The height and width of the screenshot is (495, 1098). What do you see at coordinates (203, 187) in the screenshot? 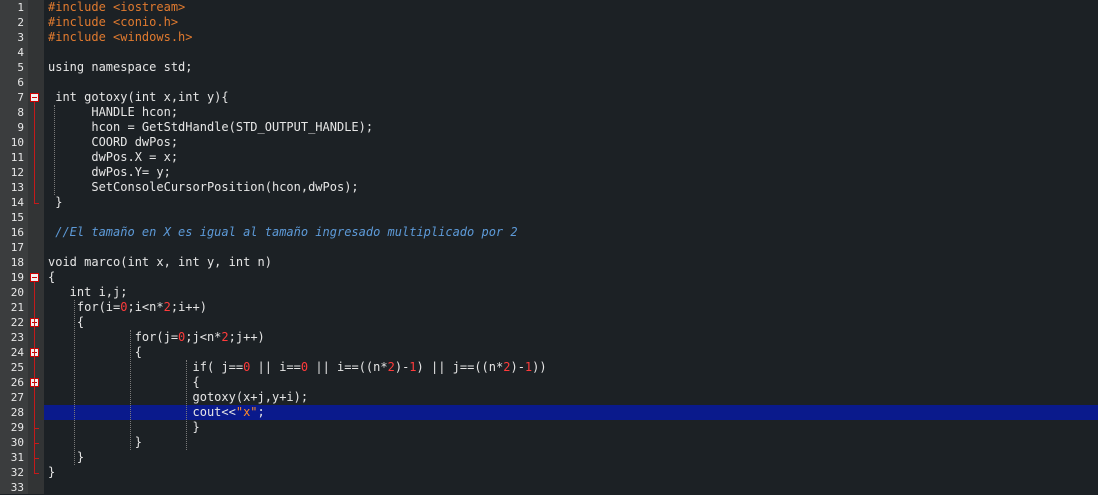
I see `code-line: SetConsoleCursorPosition(hcon,dwPos);` at bounding box center [203, 187].